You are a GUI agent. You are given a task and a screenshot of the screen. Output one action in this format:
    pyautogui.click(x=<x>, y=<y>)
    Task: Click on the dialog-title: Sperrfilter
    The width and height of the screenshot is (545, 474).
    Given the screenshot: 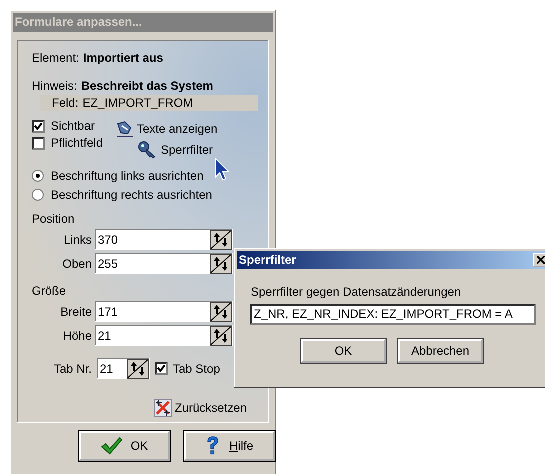 What is the action you would take?
    pyautogui.click(x=267, y=260)
    